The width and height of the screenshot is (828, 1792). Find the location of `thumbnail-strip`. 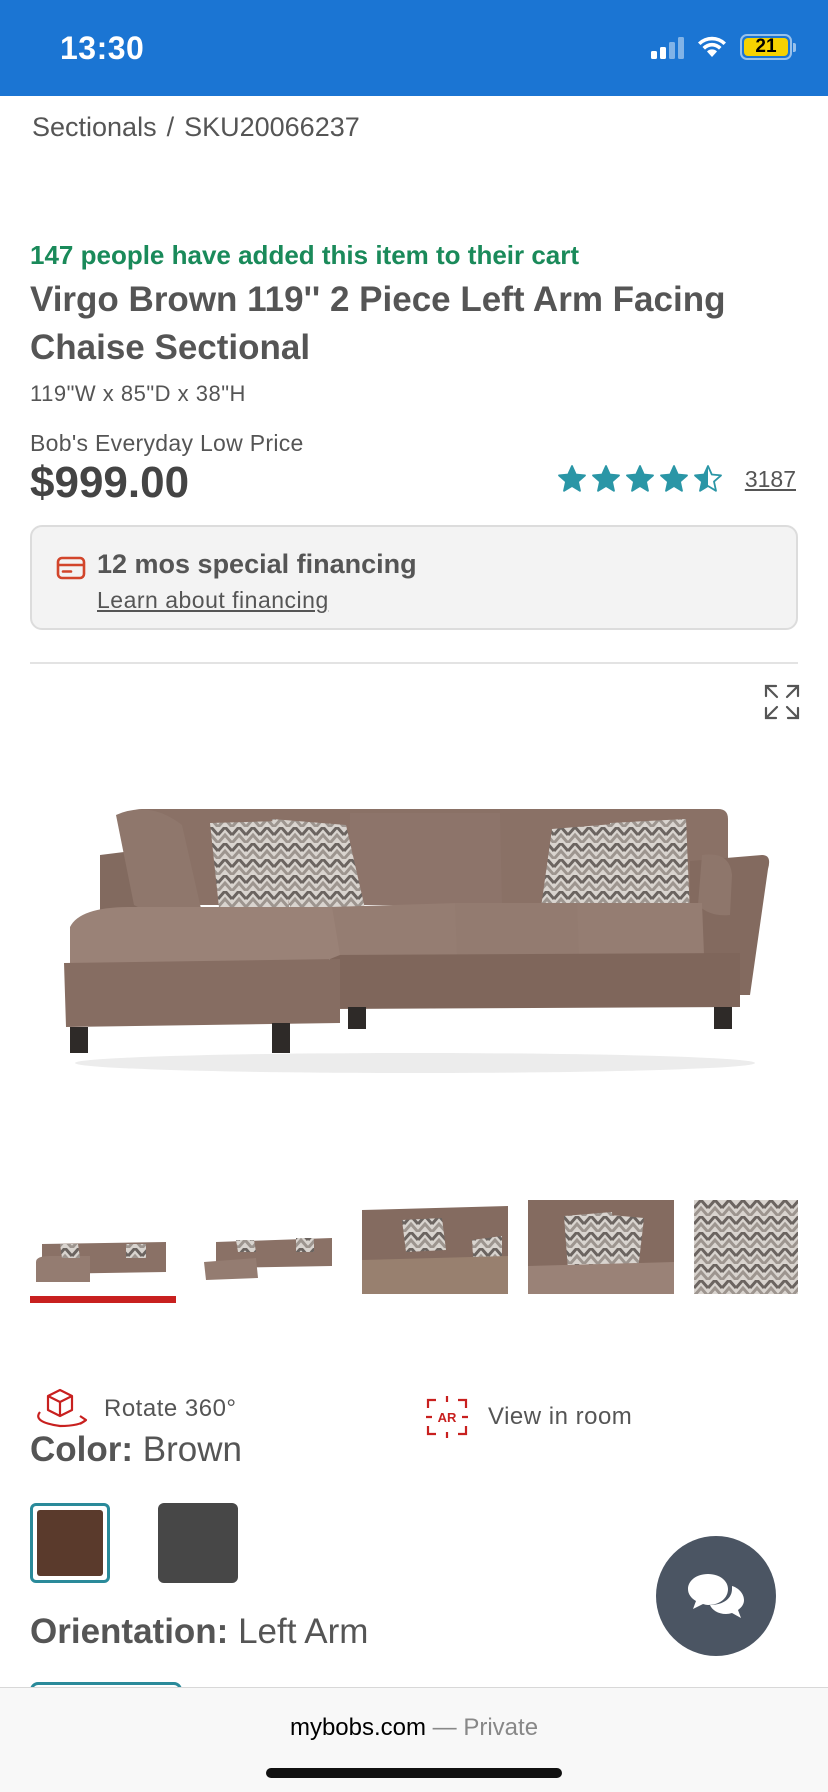

thumbnail-strip is located at coordinates (414, 1255).